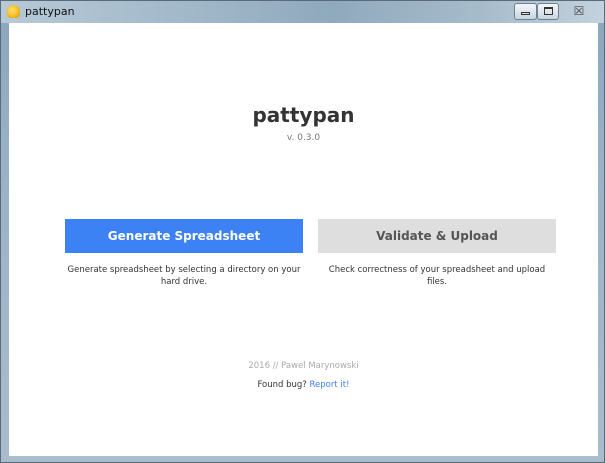 The width and height of the screenshot is (605, 463). I want to click on credit-text: 2016 // Pawel Marynowski, so click(303, 366).